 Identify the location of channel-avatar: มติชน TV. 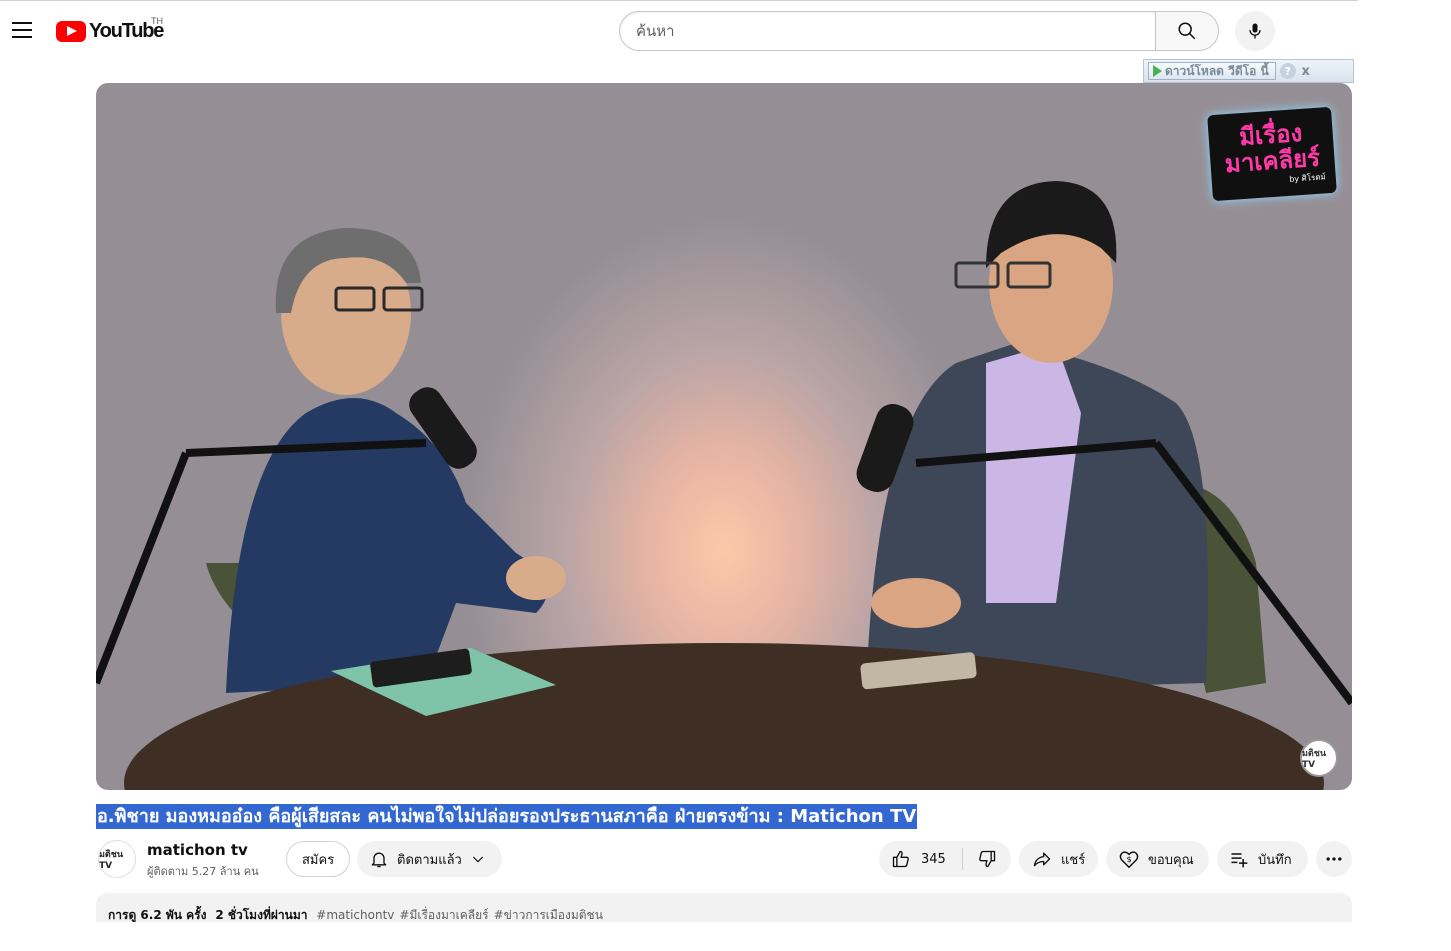
(117, 859).